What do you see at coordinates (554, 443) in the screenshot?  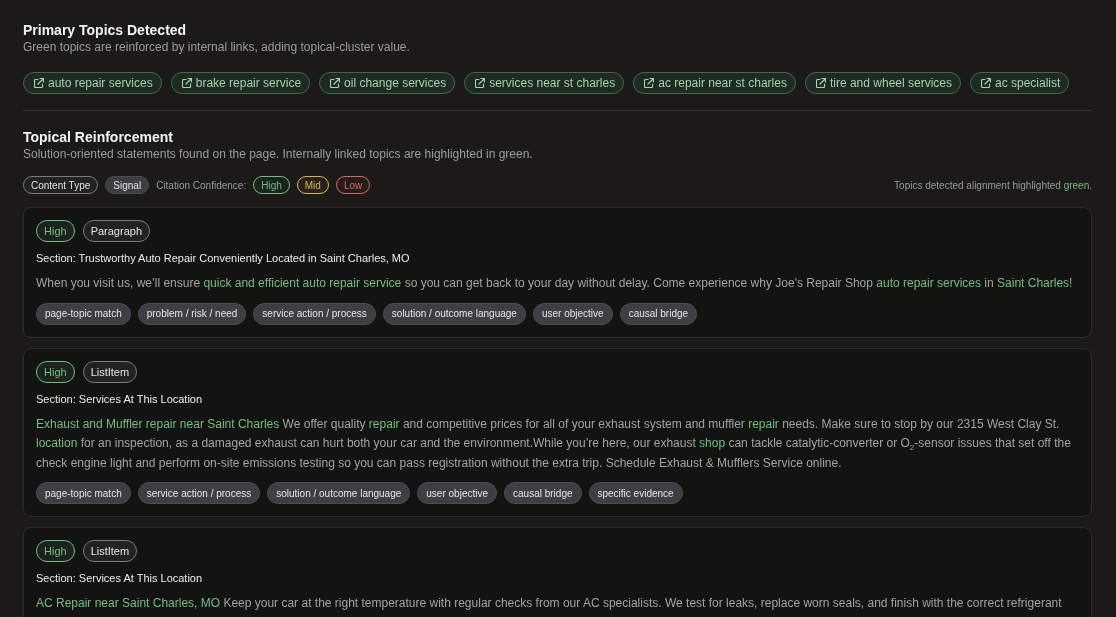 I see `statement-text: Exhaust and Muffler repair near Saint Charles We offer quality repair and competitive prices for all of your exhaust system and muffler repair needs. Make sure to stop by our 2315 West Clay St. location for an inspection, as a damaged exhaust can hurt both your car and the environment.While you’re here, our exhaust shop can tackle catalytic-converter or O$_{2}$-sensor issues that set off the check engine light and perform on-site emissions testing so you can pass registration without the extra trip. Schedule Exhaust & Mufflers Service online.` at bounding box center [554, 443].